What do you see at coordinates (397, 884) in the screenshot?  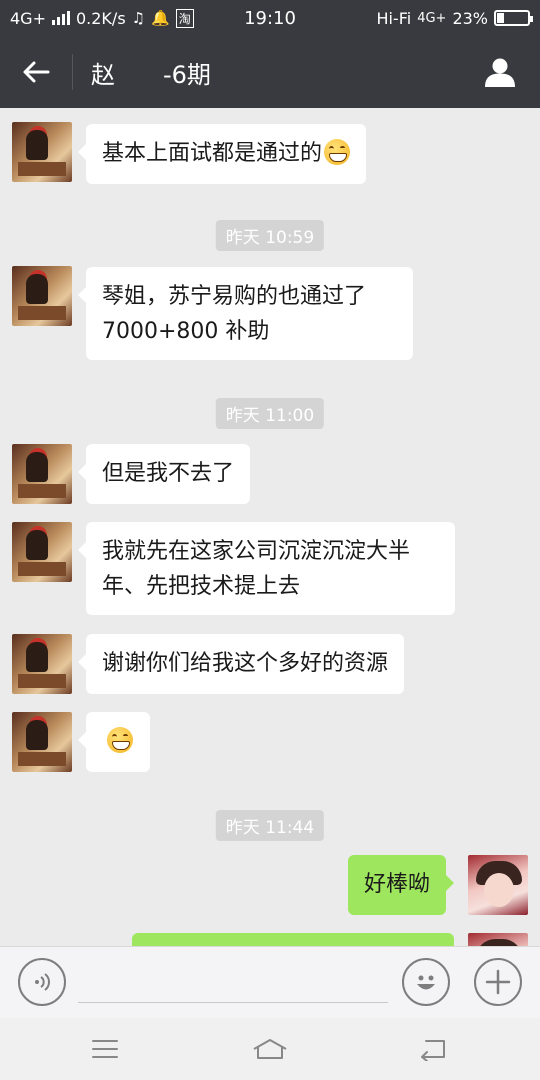 I see `message-text: 好棒呦` at bounding box center [397, 884].